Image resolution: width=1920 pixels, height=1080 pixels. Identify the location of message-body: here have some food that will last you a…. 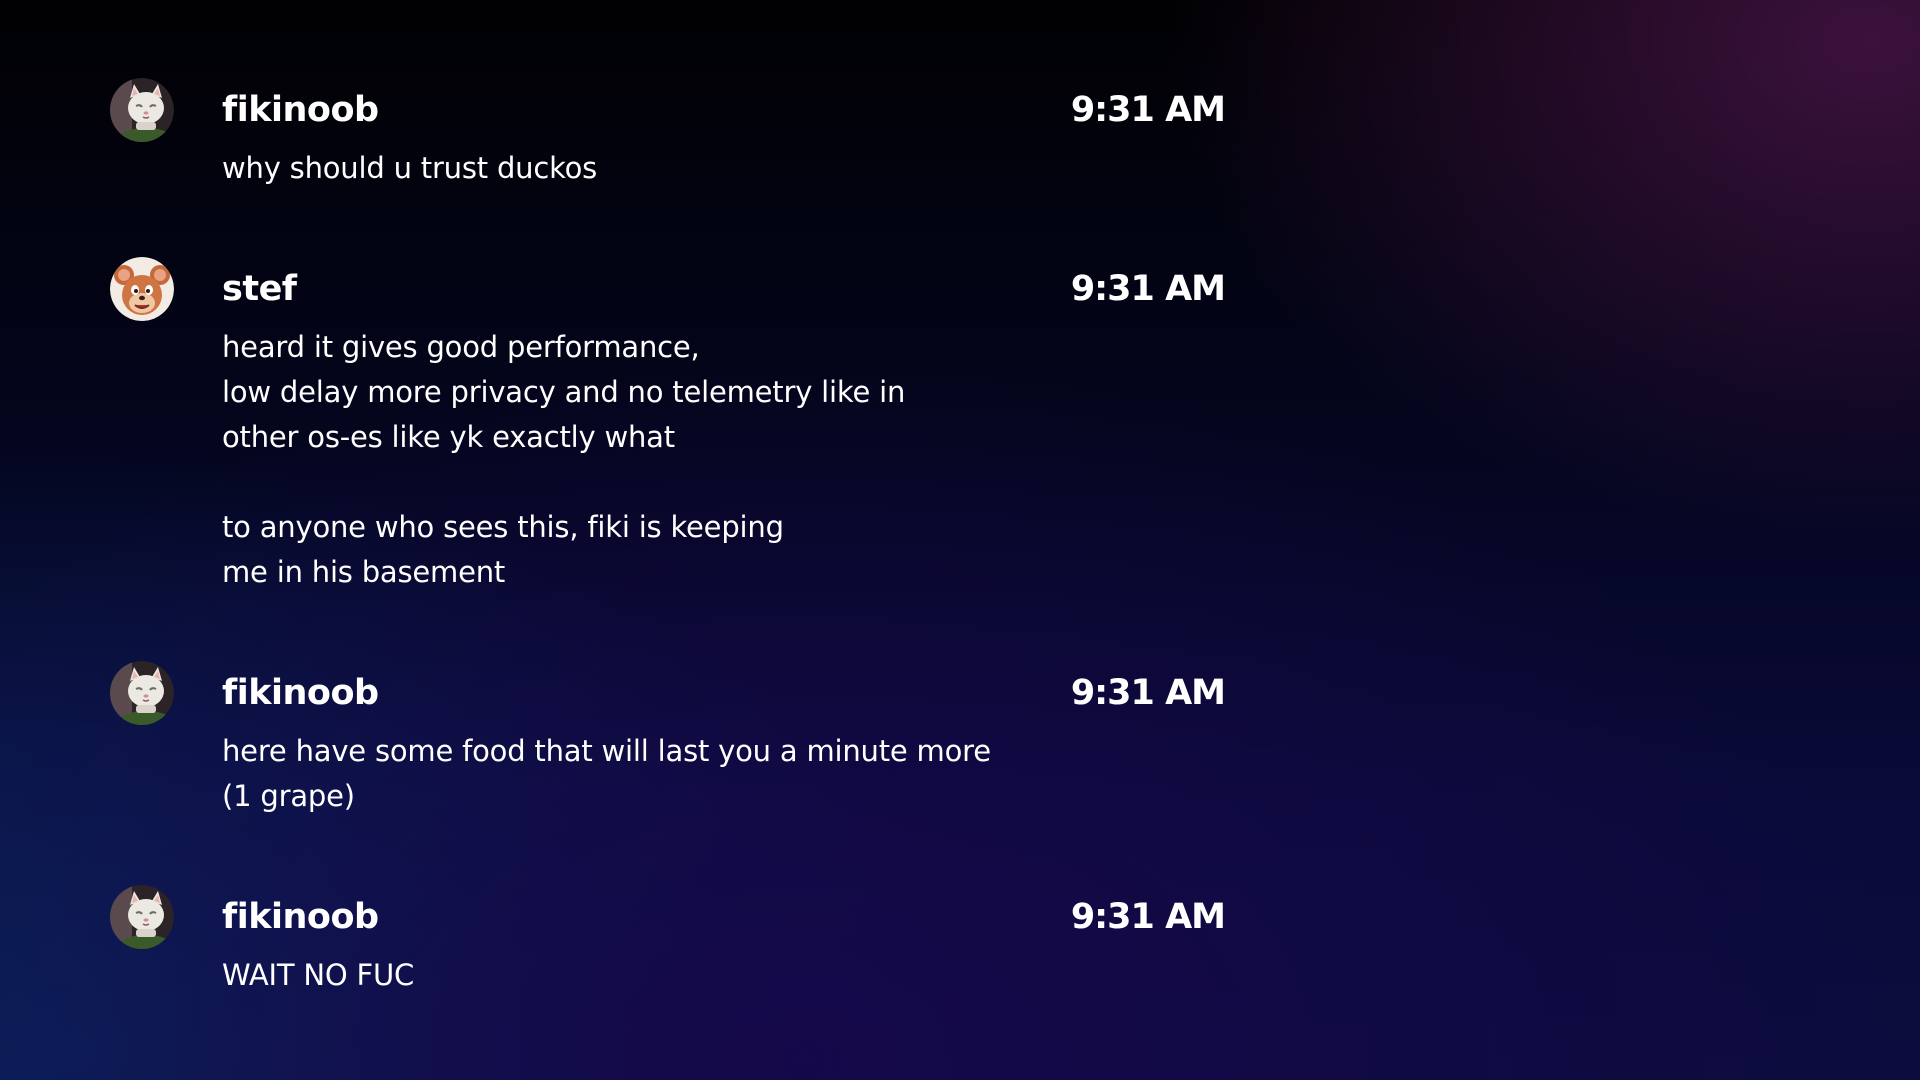
(722, 774).